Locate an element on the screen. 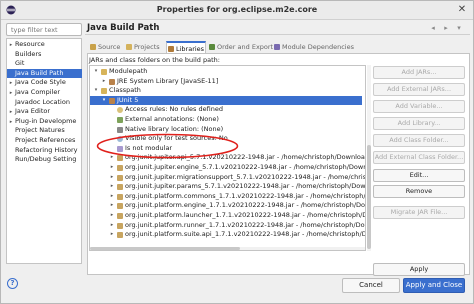 The height and width of the screenshot is (304, 474). tab-label: Module Dependencies is located at coordinates (318, 47).